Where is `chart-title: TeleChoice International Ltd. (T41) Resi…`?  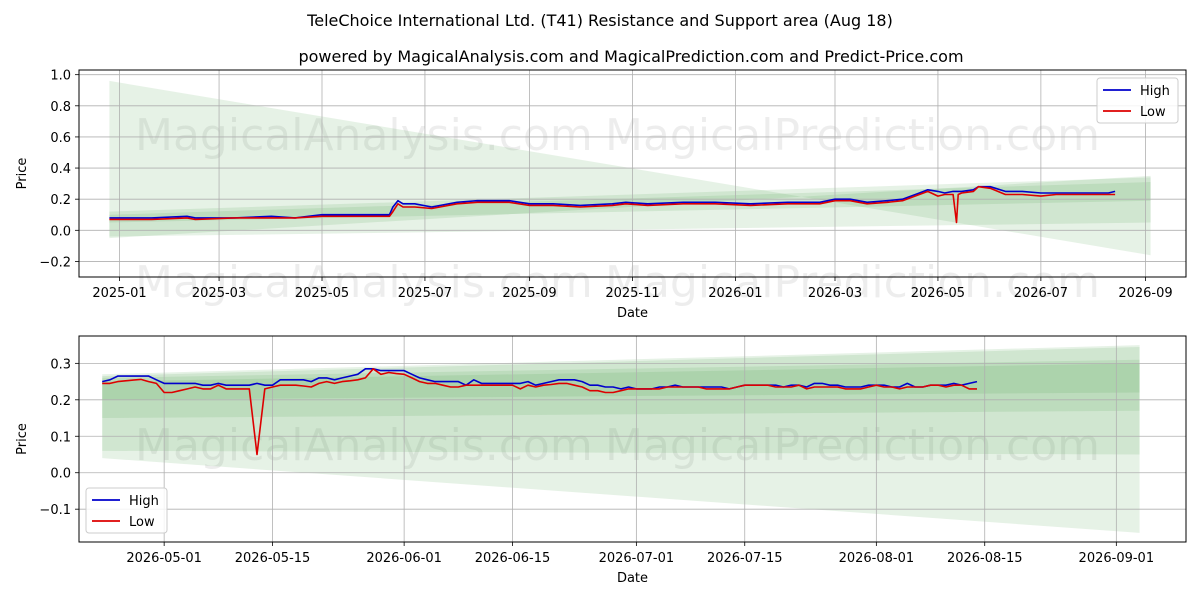 chart-title: TeleChoice International Ltd. (T41) Resi… is located at coordinates (599, 20).